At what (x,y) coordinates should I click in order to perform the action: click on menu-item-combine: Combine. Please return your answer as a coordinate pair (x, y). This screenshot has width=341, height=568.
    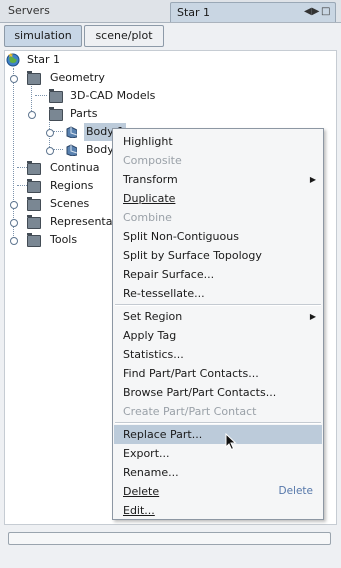
    Looking at the image, I should click on (218, 217).